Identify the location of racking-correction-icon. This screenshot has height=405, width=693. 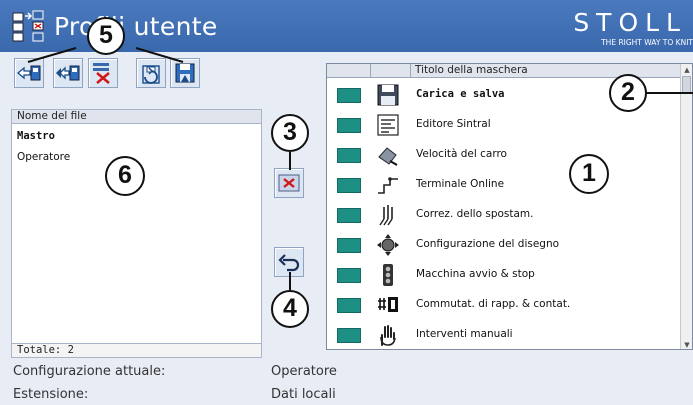
(386, 215).